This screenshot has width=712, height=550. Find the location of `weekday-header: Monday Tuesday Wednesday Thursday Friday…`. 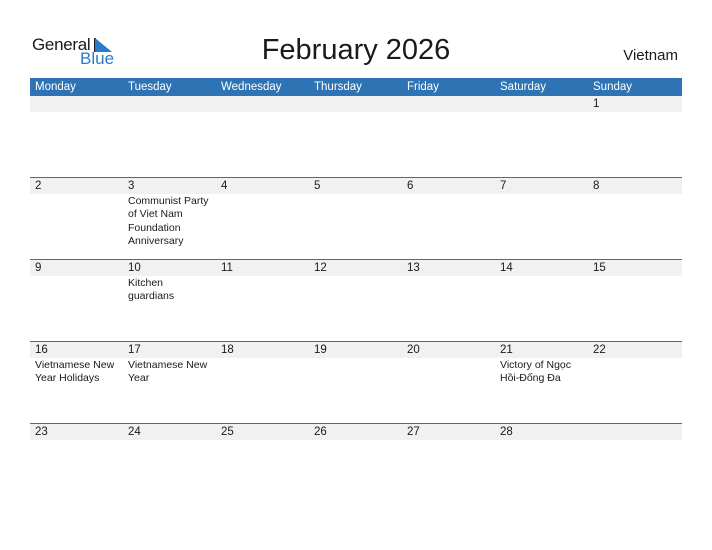

weekday-header: Monday Tuesday Wednesday Thursday Friday… is located at coordinates (356, 87).